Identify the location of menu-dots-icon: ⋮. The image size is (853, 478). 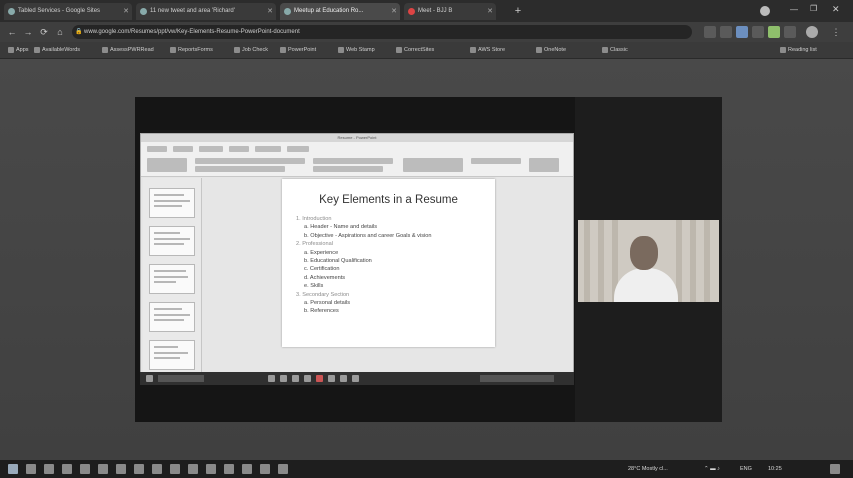
(836, 32).